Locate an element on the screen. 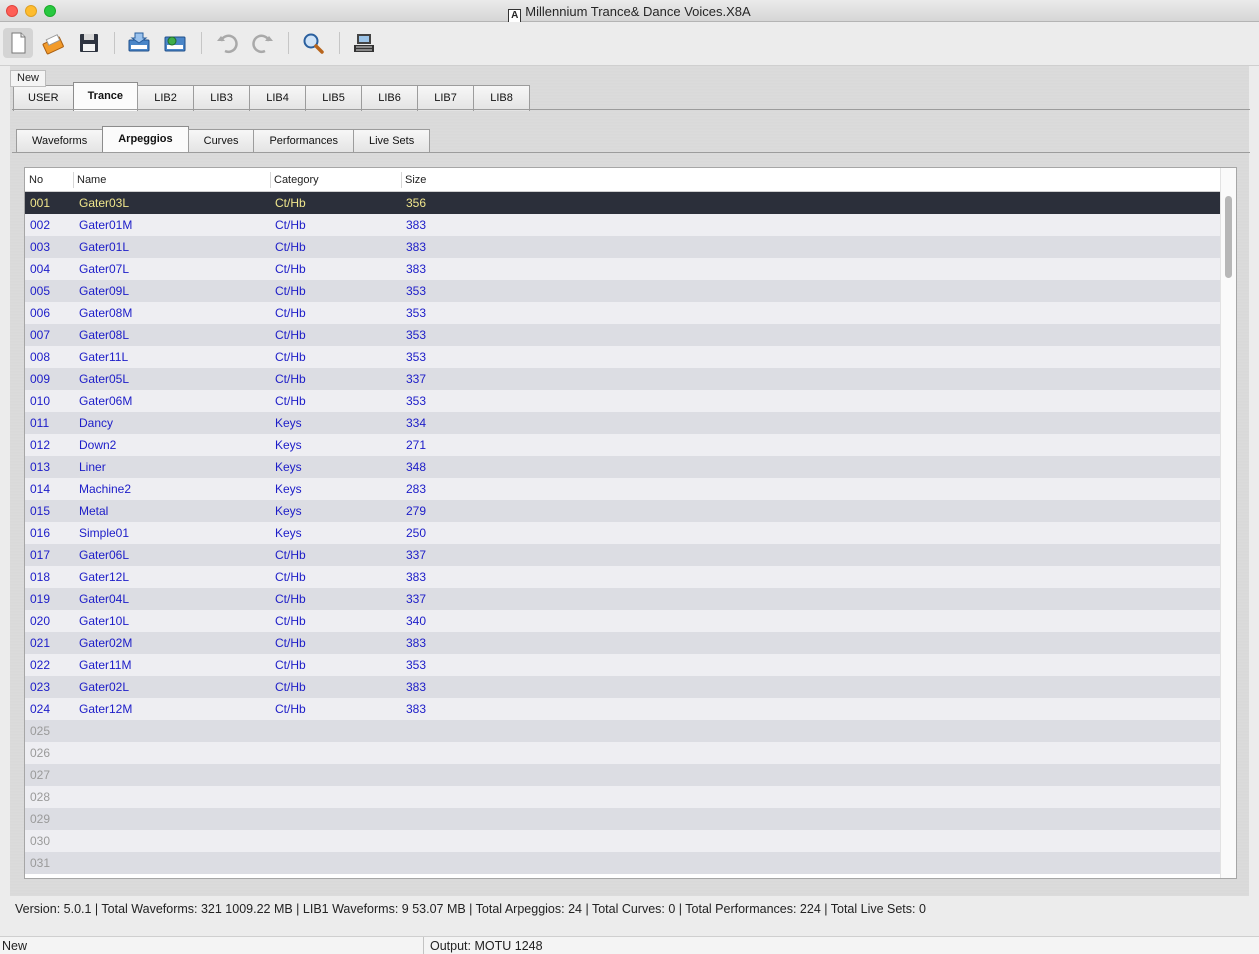  receive-button is located at coordinates (139, 43).